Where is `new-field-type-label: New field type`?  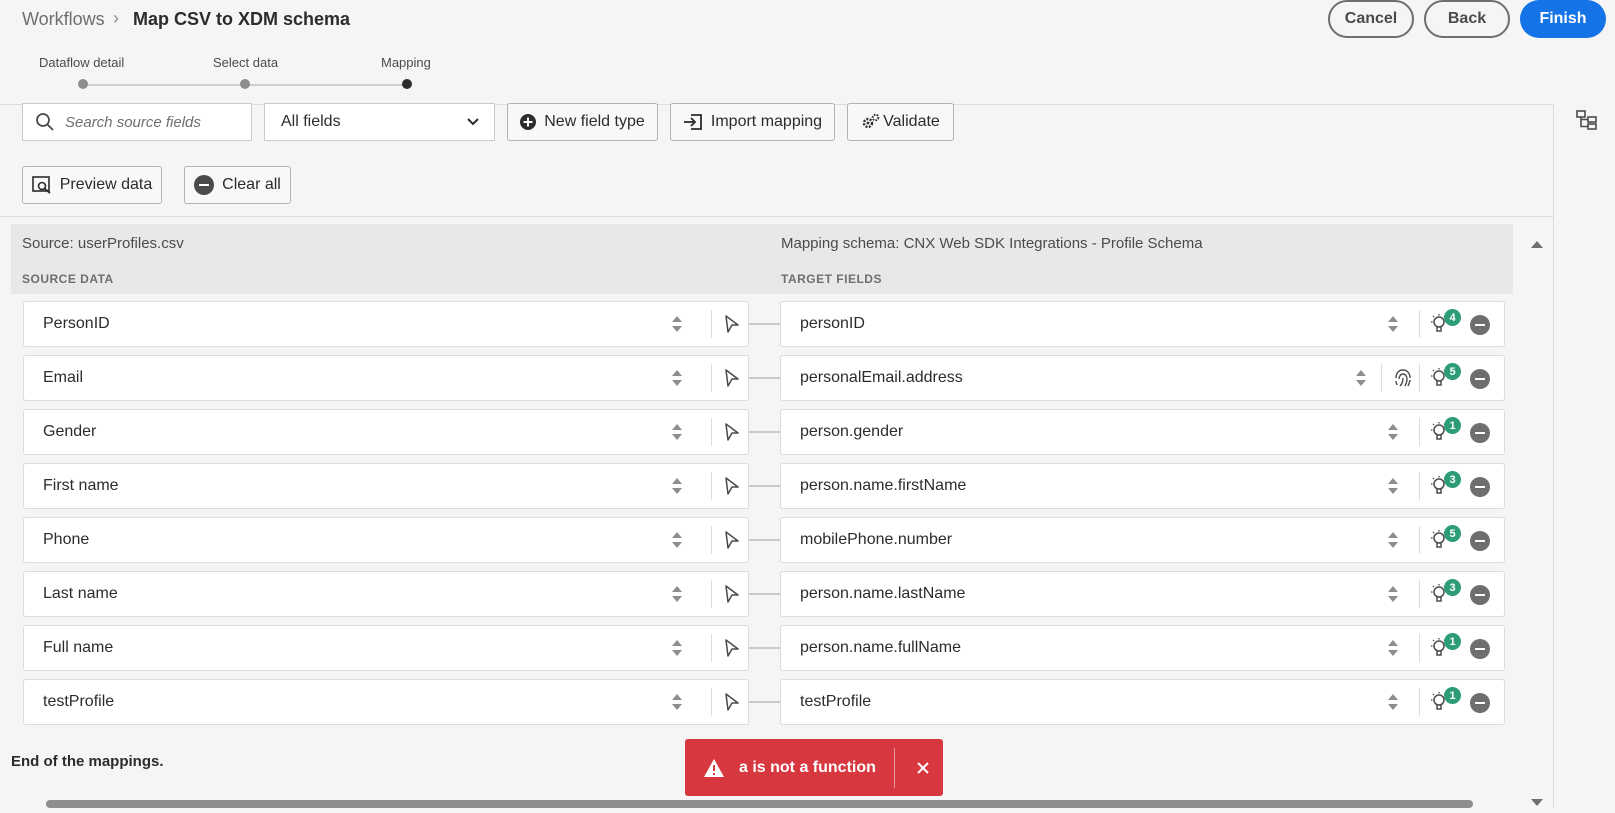
new-field-type-label: New field type is located at coordinates (594, 121).